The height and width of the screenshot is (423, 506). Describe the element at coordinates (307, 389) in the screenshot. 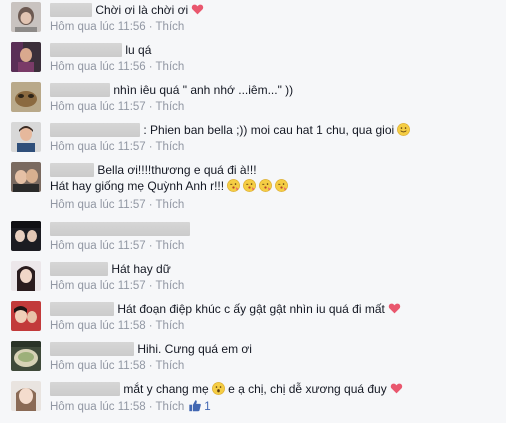

I see `comment-text-continued: e ạ chị, chị dễ xương quá đuy` at that location.